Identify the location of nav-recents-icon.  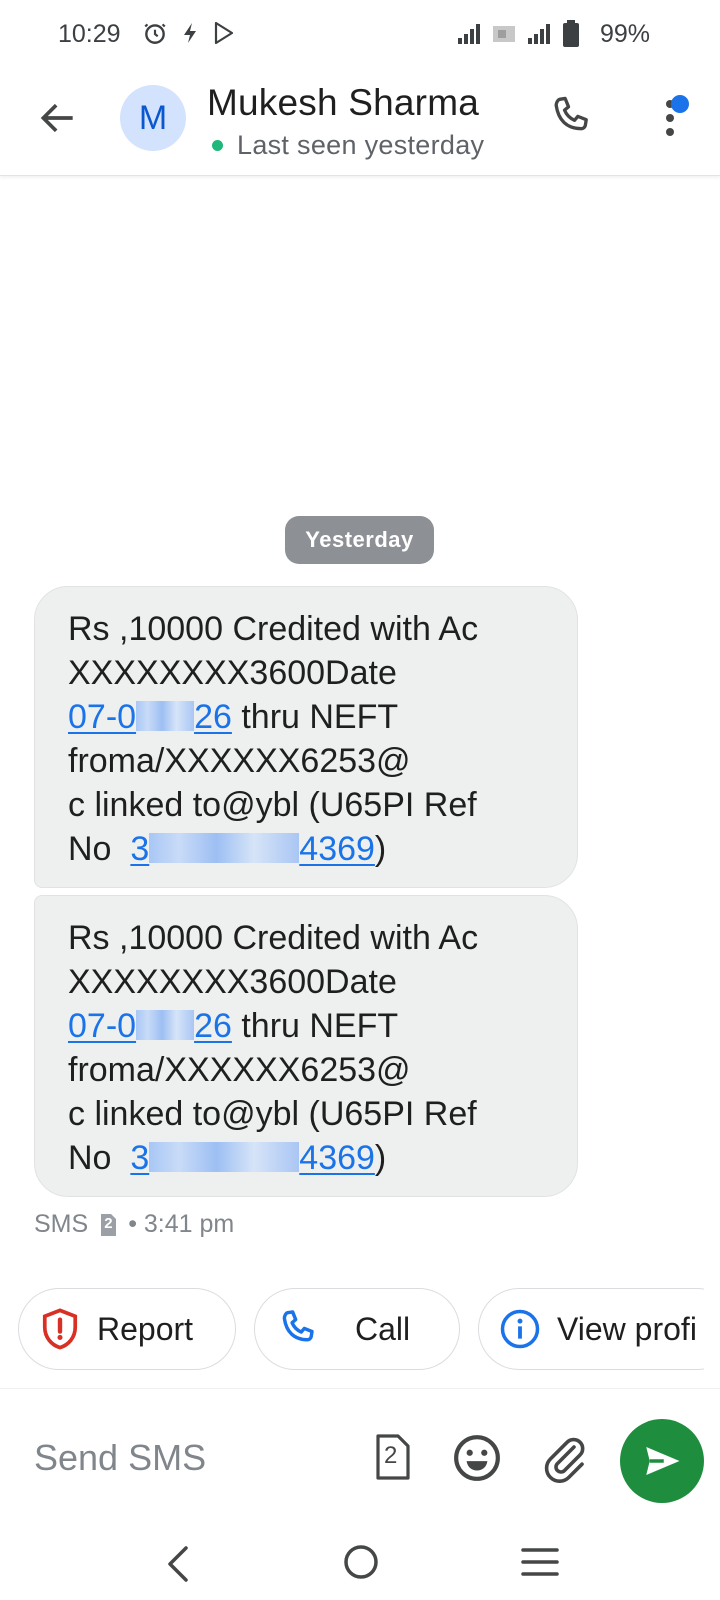
(540, 1562).